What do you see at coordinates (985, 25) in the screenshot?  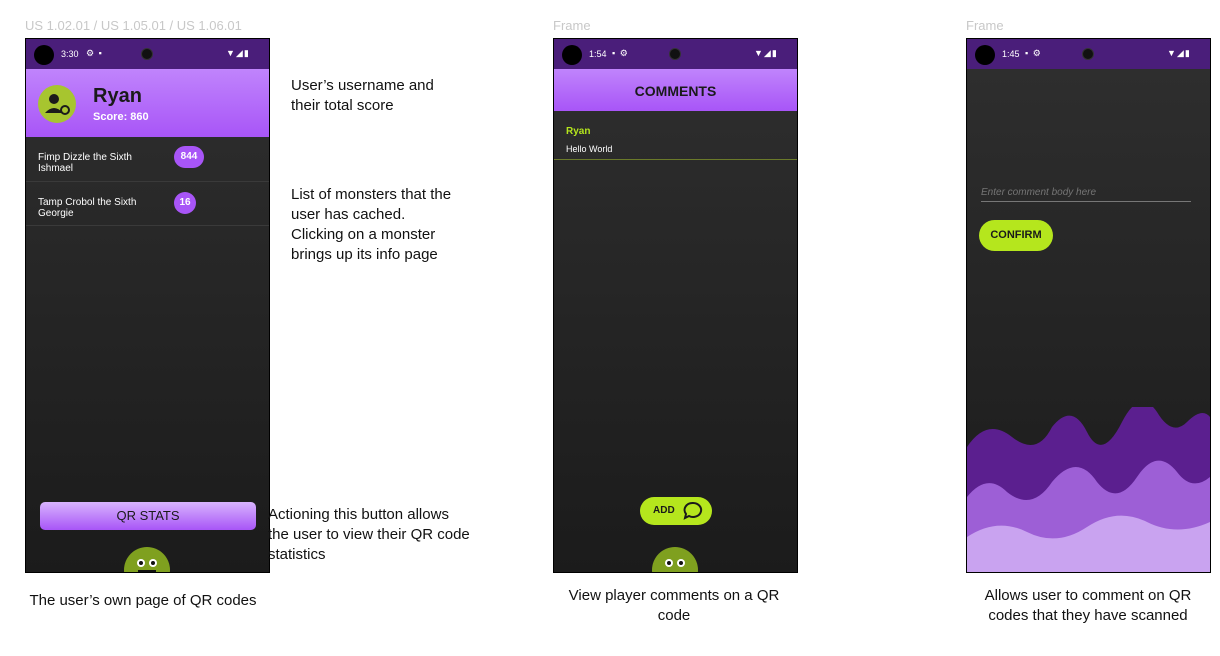 I see `frame-label-3: Frame` at bounding box center [985, 25].